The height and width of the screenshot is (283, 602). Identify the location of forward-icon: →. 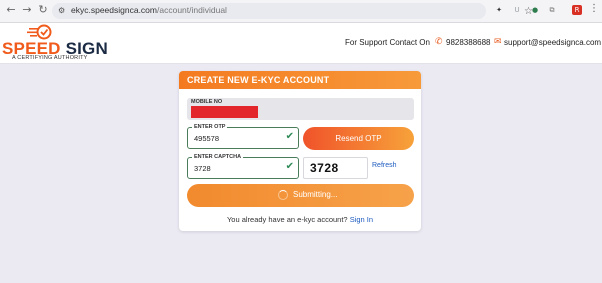
(27, 10).